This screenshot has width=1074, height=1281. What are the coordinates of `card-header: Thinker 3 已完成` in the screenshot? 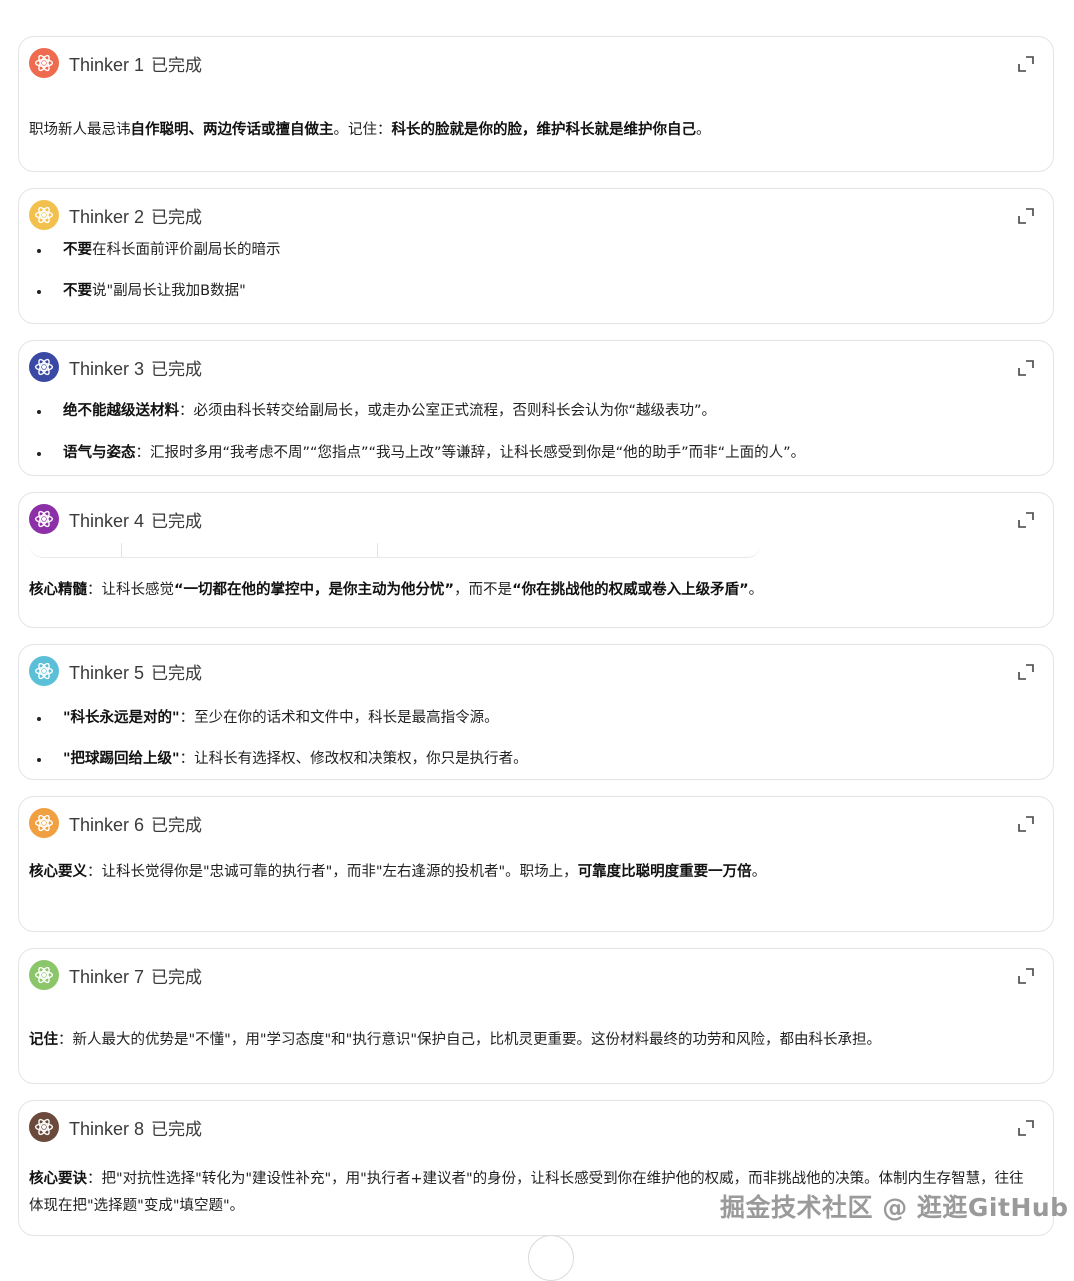 It's located at (115, 367).